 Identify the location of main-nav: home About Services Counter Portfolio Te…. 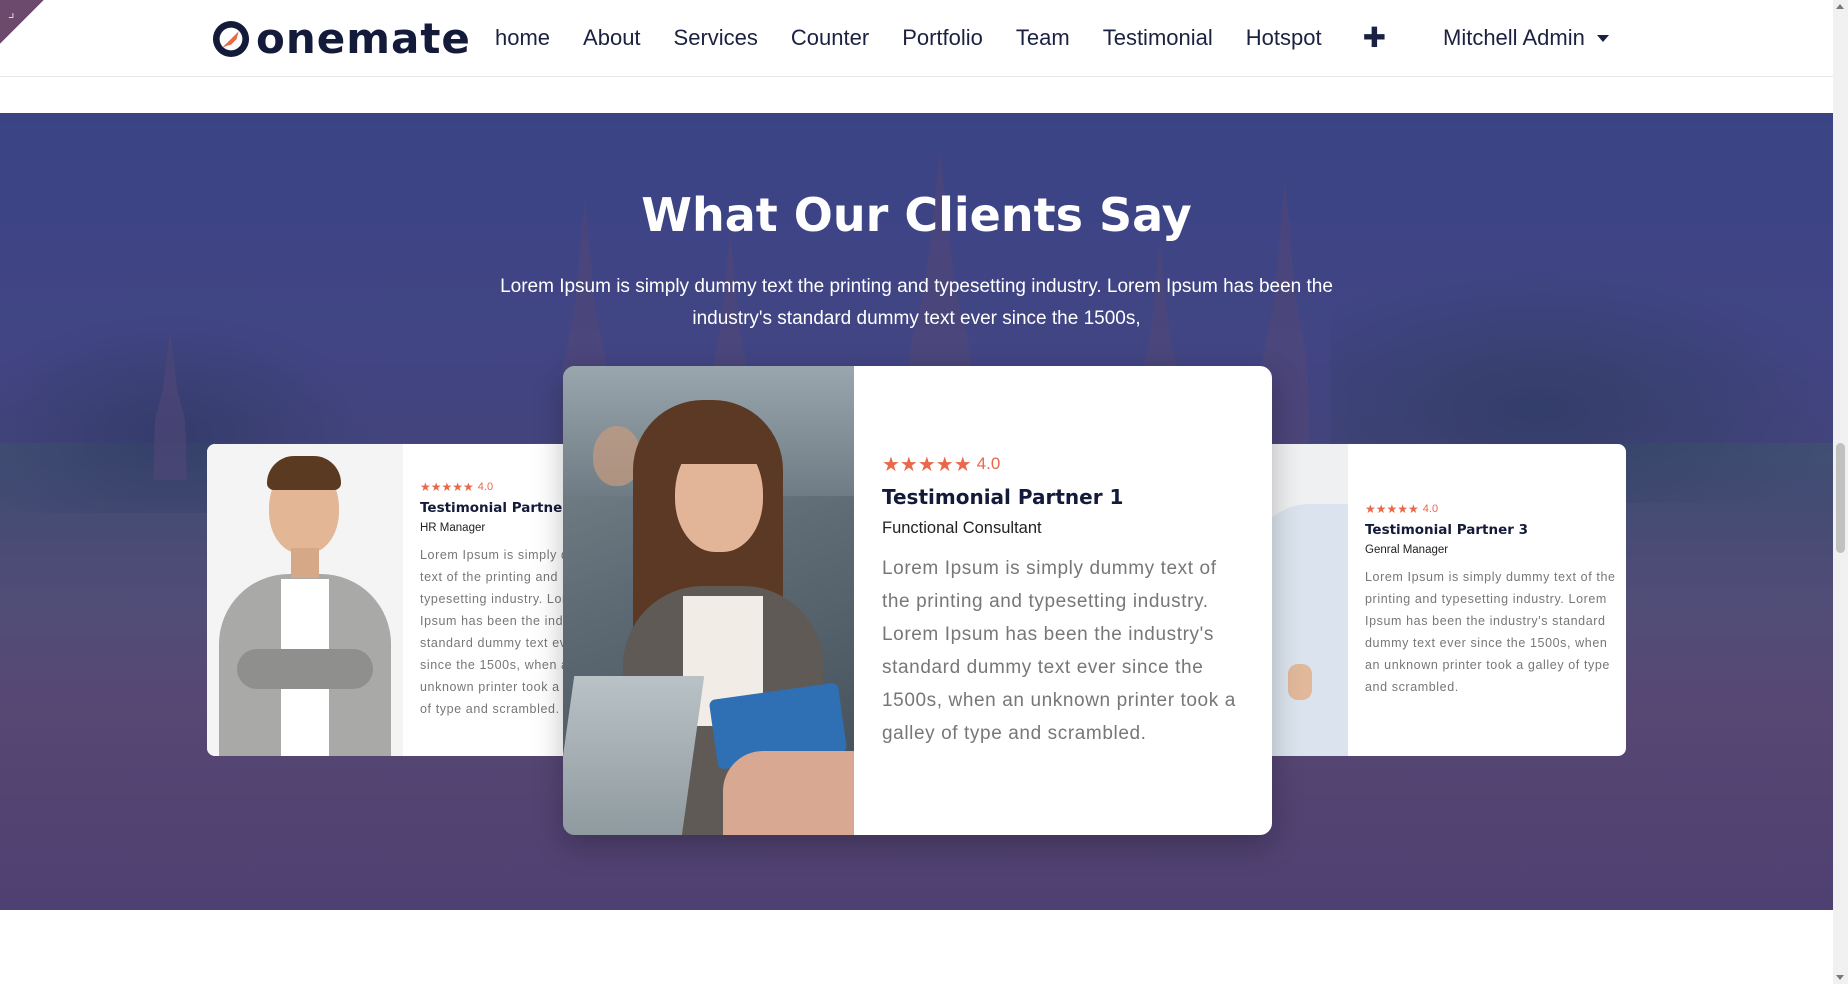
(940, 38).